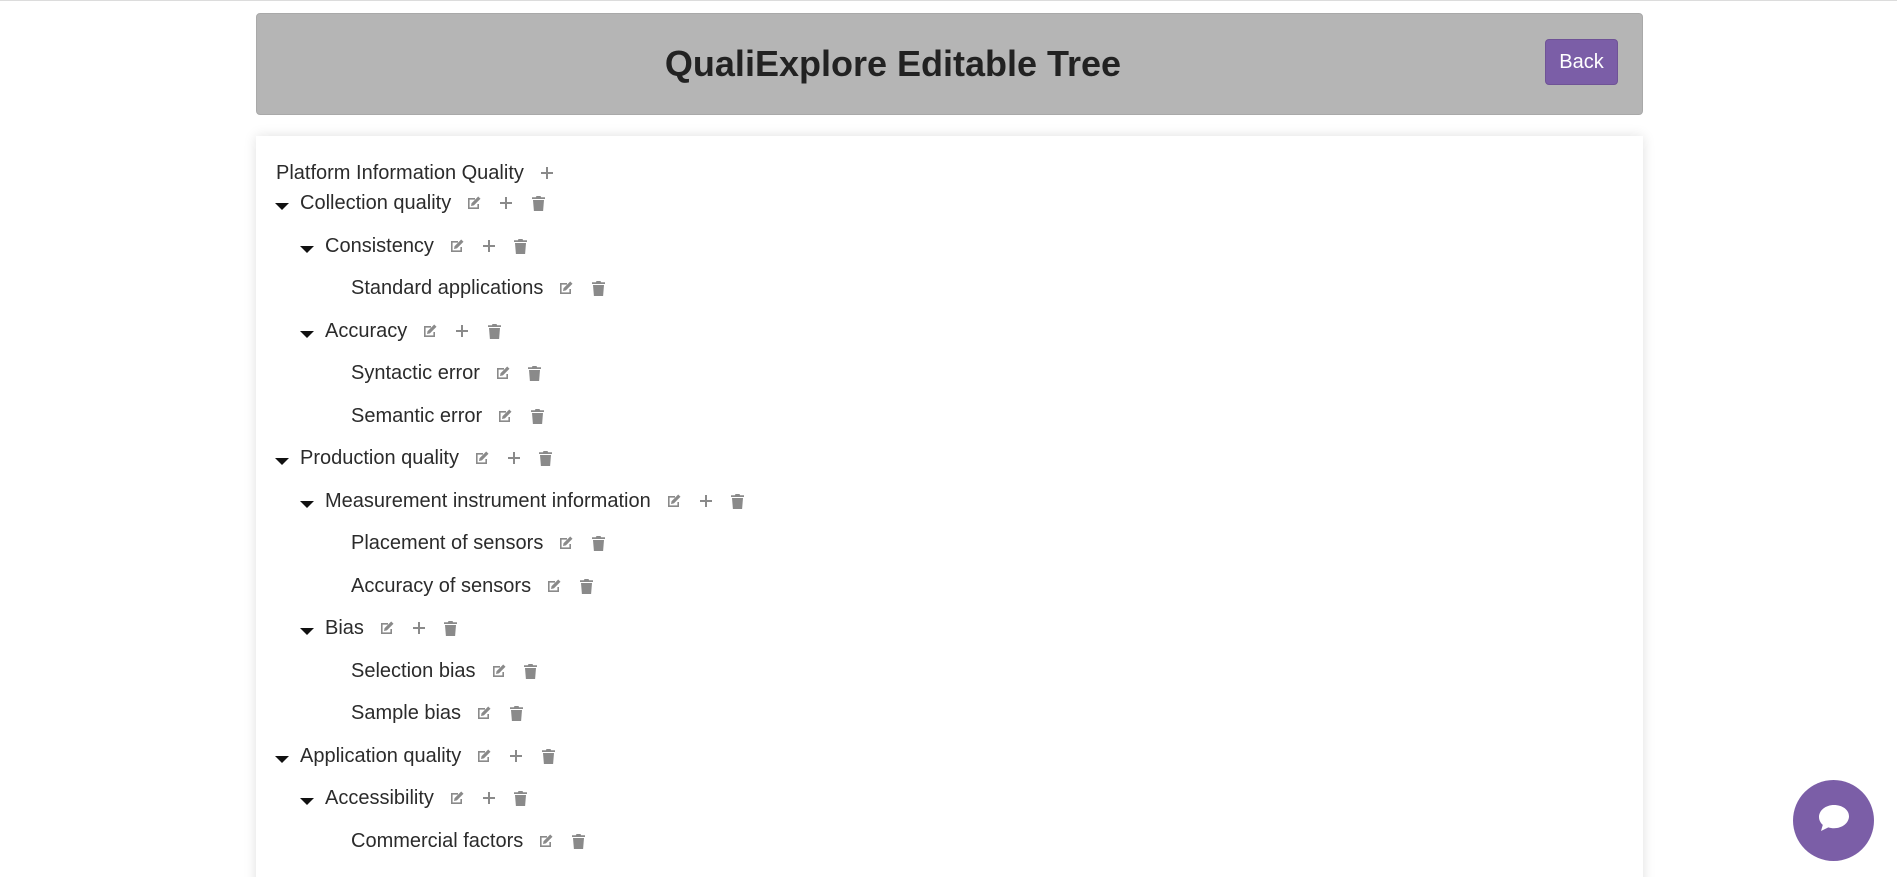 This screenshot has height=877, width=1897. I want to click on tree-node: Placement of sensors, so click(479, 543).